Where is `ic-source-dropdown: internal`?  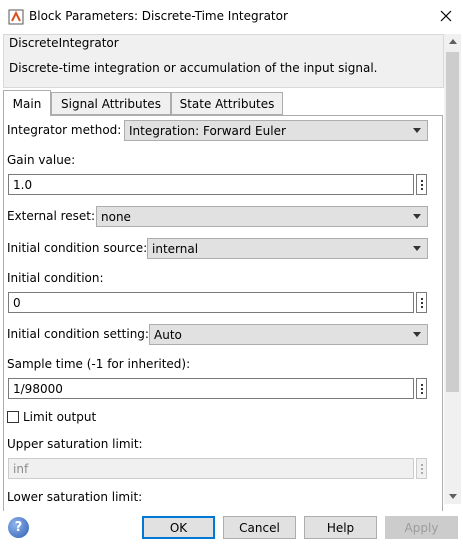
ic-source-dropdown: internal is located at coordinates (287, 248).